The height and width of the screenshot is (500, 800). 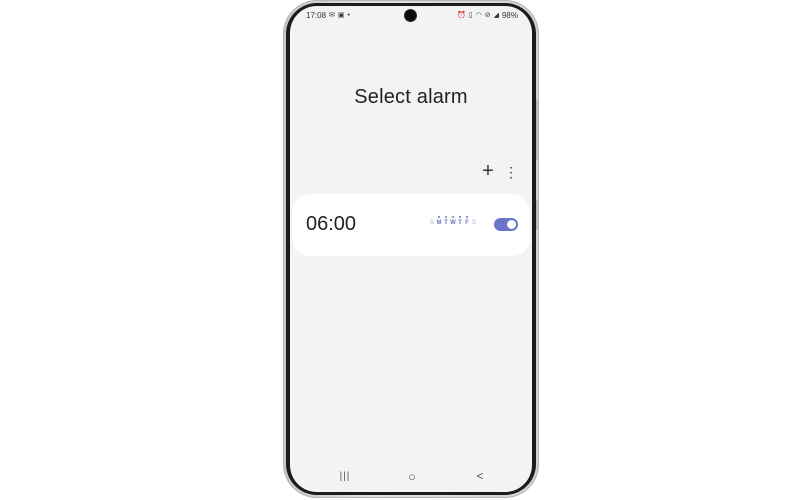 I want to click on alarm-days: S M T W T F S, so click(x=453, y=221).